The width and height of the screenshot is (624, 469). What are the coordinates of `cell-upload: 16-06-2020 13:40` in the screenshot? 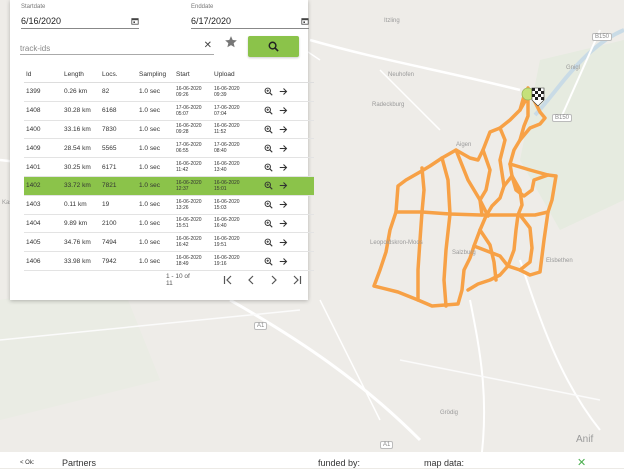 It's located at (237, 167).